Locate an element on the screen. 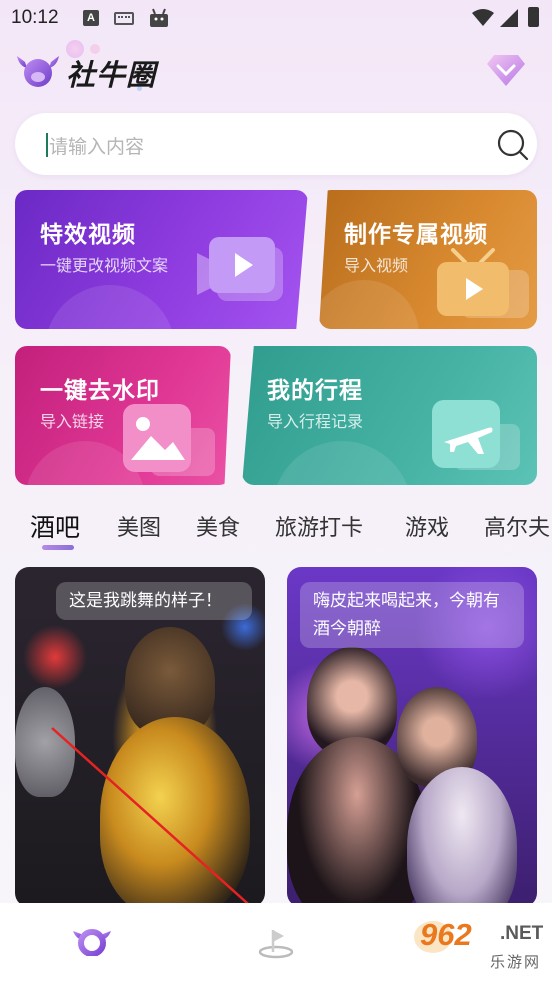 This screenshot has height=981, width=552. watermark-number: 962 is located at coordinates (446, 934).